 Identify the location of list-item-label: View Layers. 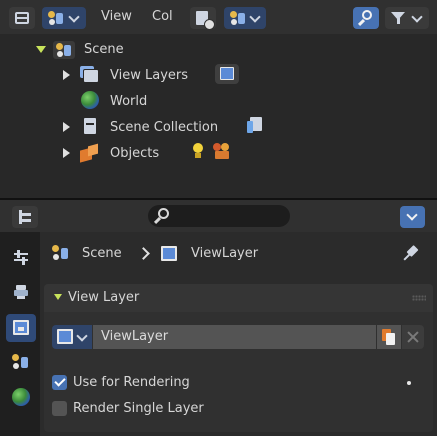
(149, 75).